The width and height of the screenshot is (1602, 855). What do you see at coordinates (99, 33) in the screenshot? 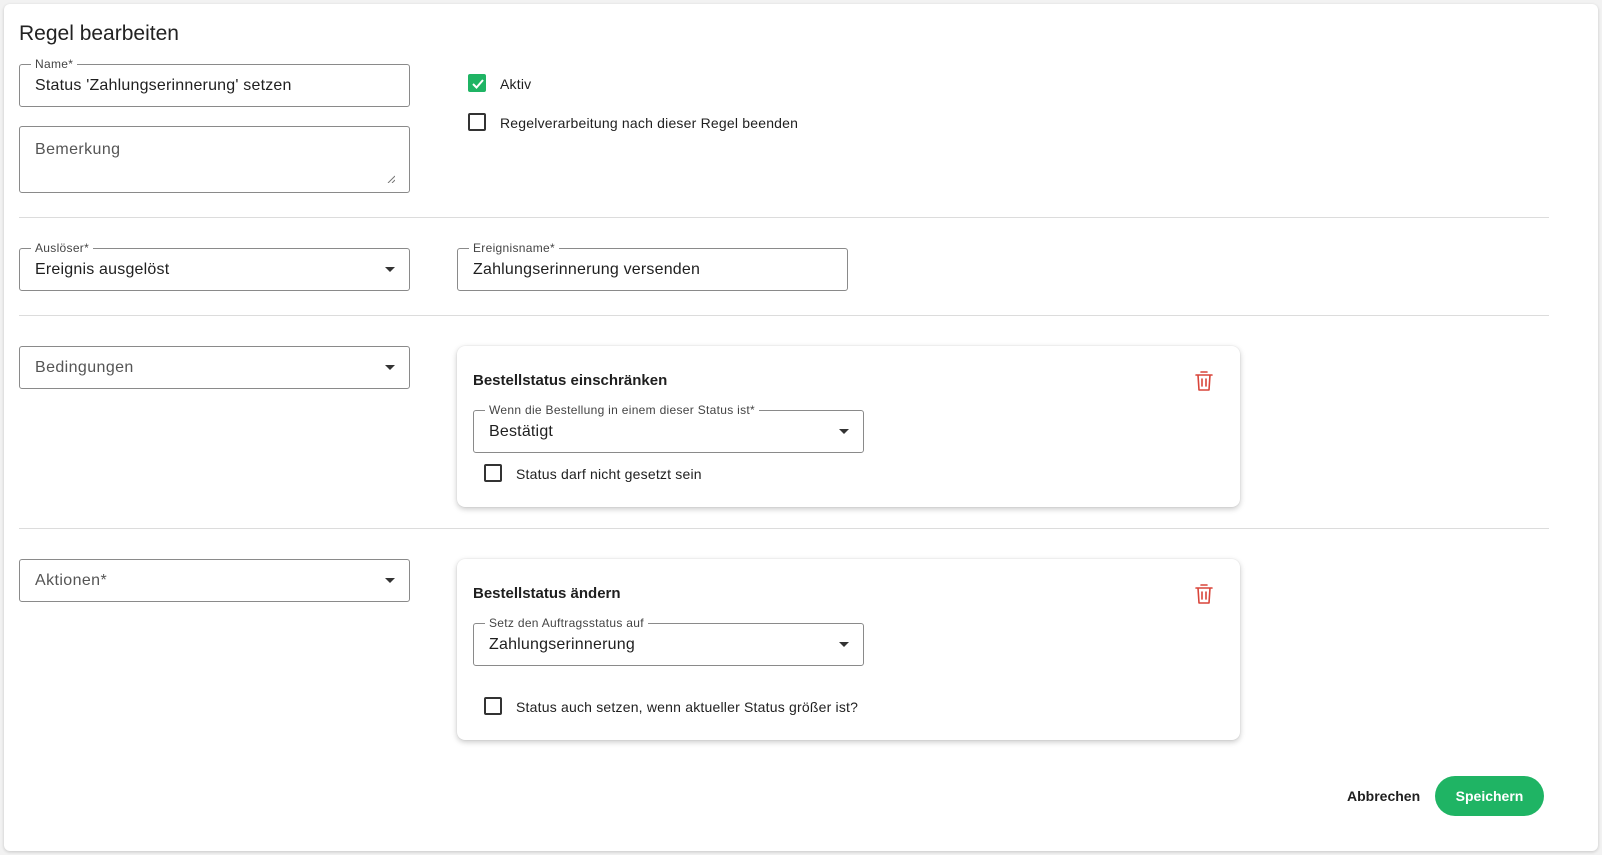
I see `dialog-title: Regel bearbeiten` at bounding box center [99, 33].